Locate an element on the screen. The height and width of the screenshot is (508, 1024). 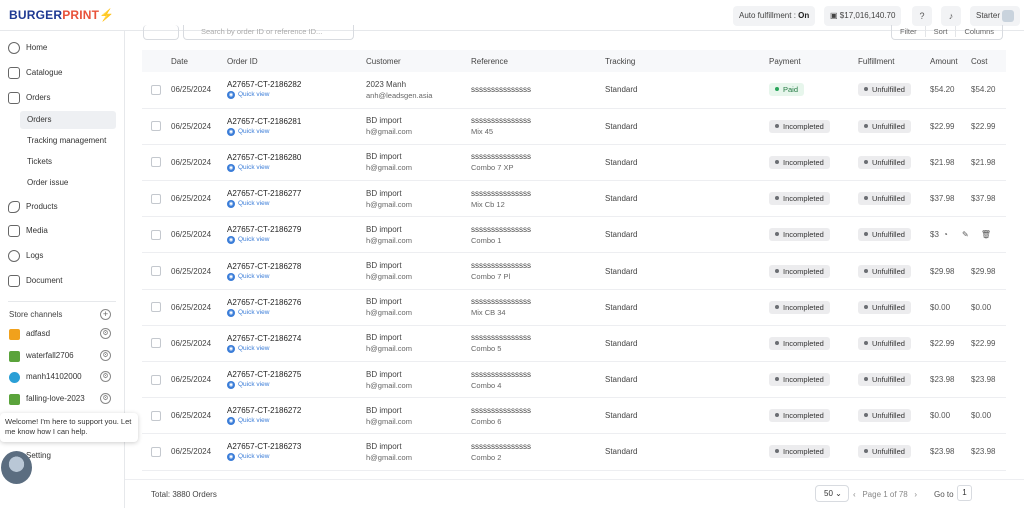
order-id: A27657-CT-2186275 is located at coordinates (296, 374).